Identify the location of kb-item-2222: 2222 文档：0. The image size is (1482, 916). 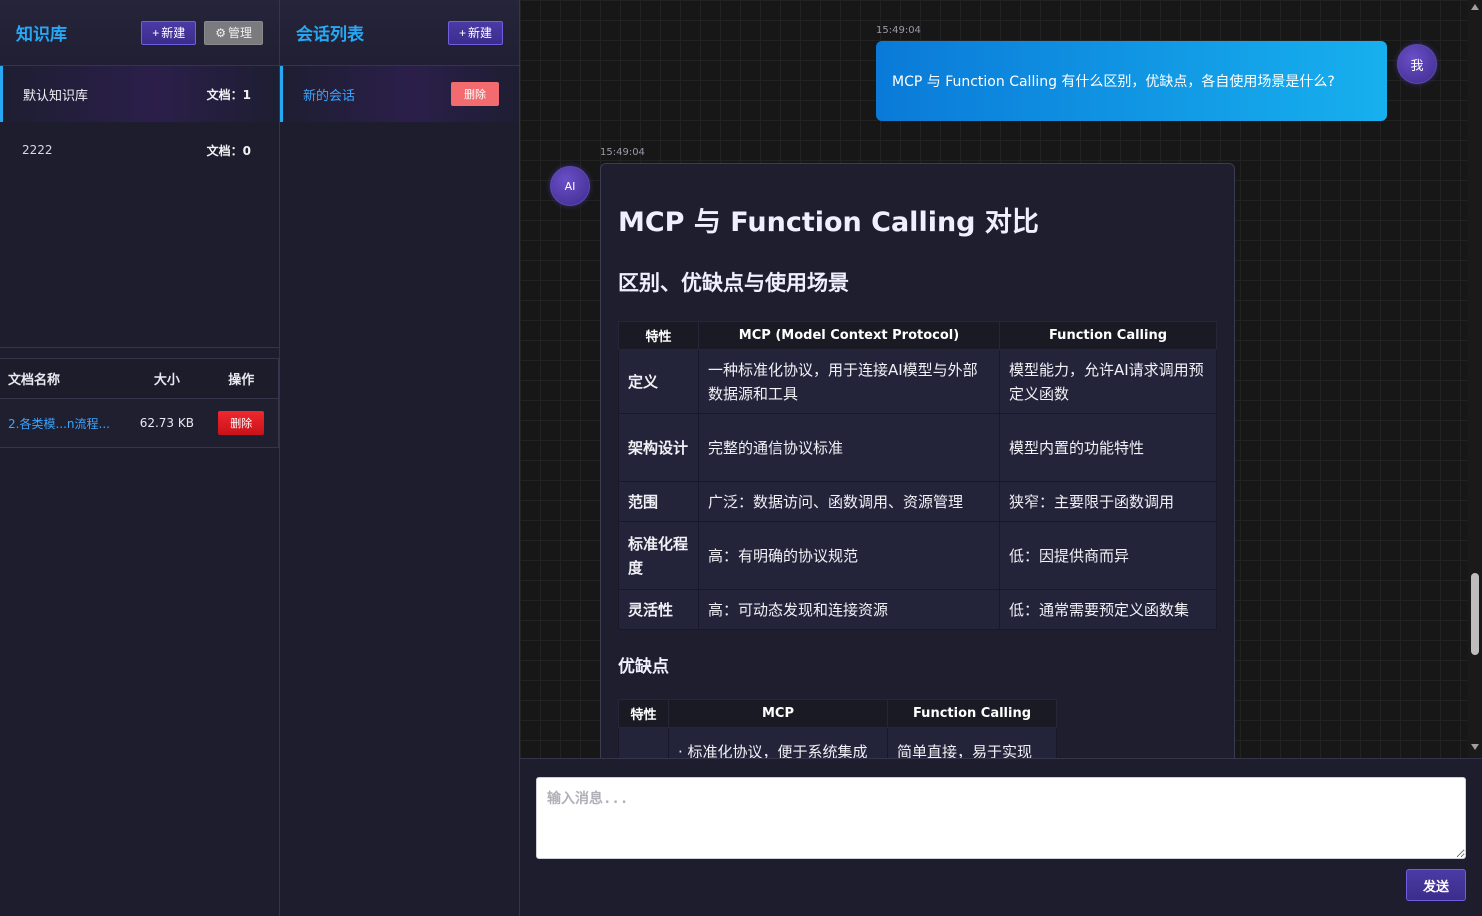
(139, 150).